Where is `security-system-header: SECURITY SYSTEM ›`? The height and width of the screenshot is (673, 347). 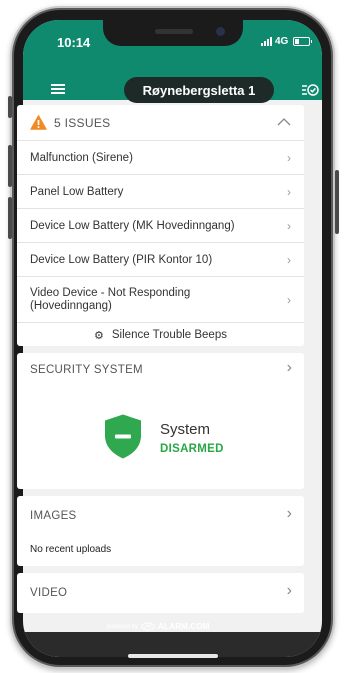 security-system-header: SECURITY SYSTEM › is located at coordinates (160, 370).